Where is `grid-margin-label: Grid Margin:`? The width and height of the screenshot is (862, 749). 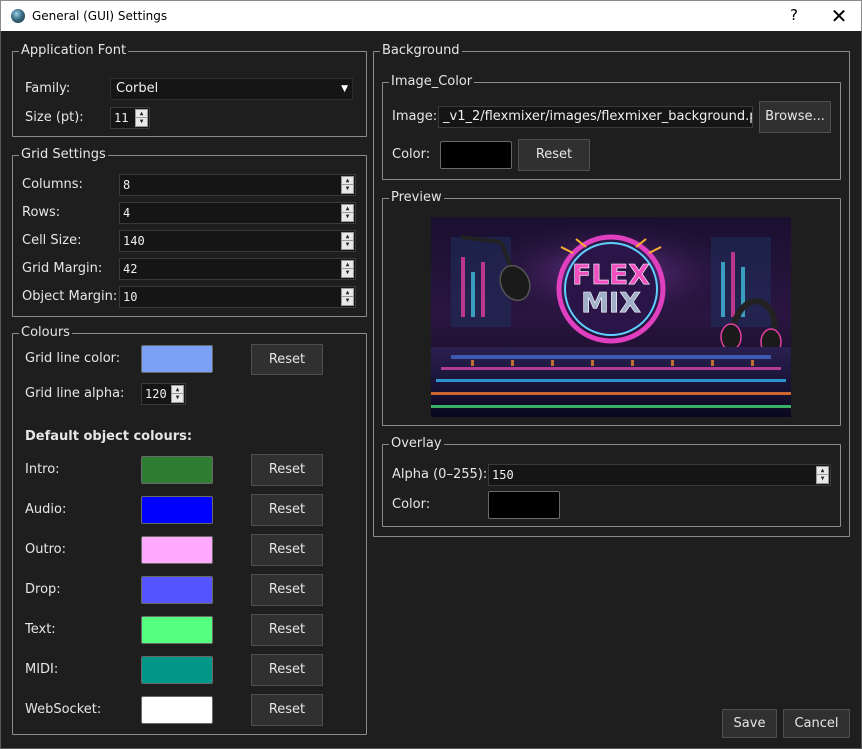
grid-margin-label: Grid Margin: is located at coordinates (62, 268).